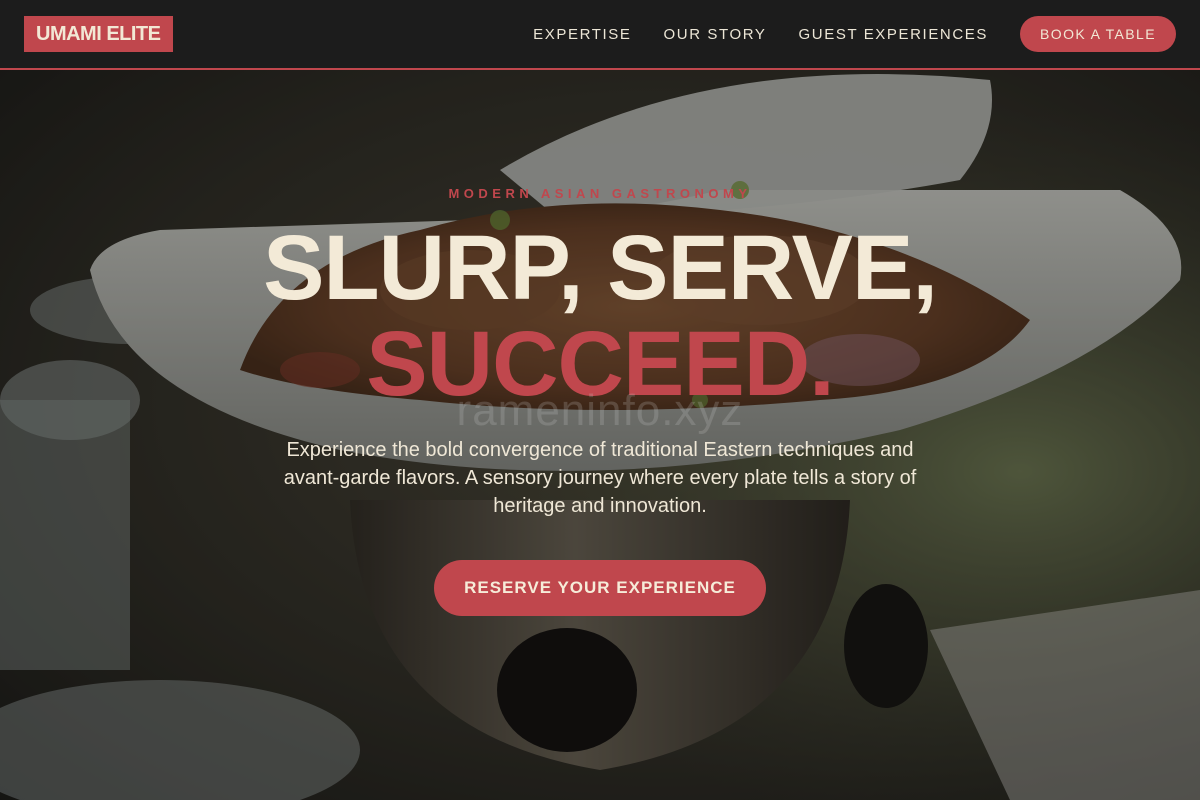 The width and height of the screenshot is (1200, 800). What do you see at coordinates (893, 34) in the screenshot?
I see `nav-link-guest-experiences: GUEST EXPERIENCES` at bounding box center [893, 34].